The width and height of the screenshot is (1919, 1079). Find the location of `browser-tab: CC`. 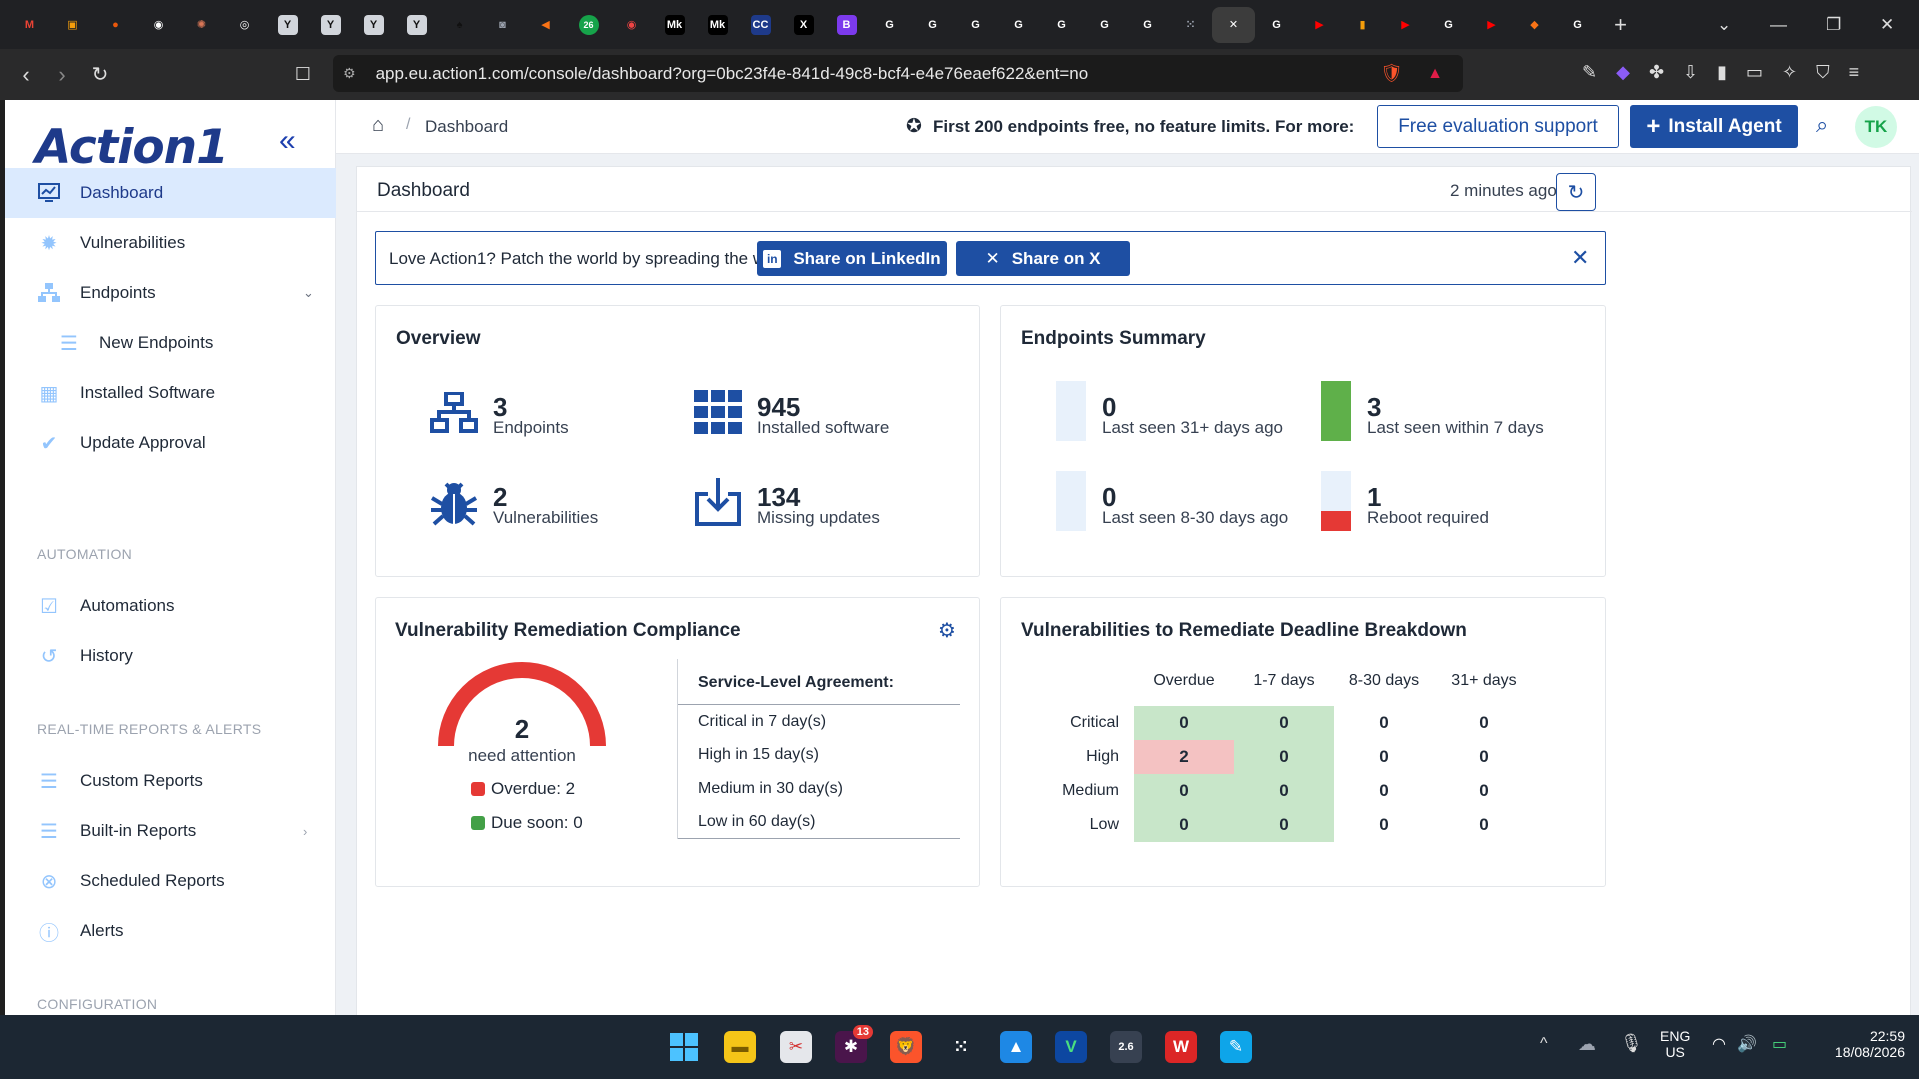

browser-tab: CC is located at coordinates (760, 25).